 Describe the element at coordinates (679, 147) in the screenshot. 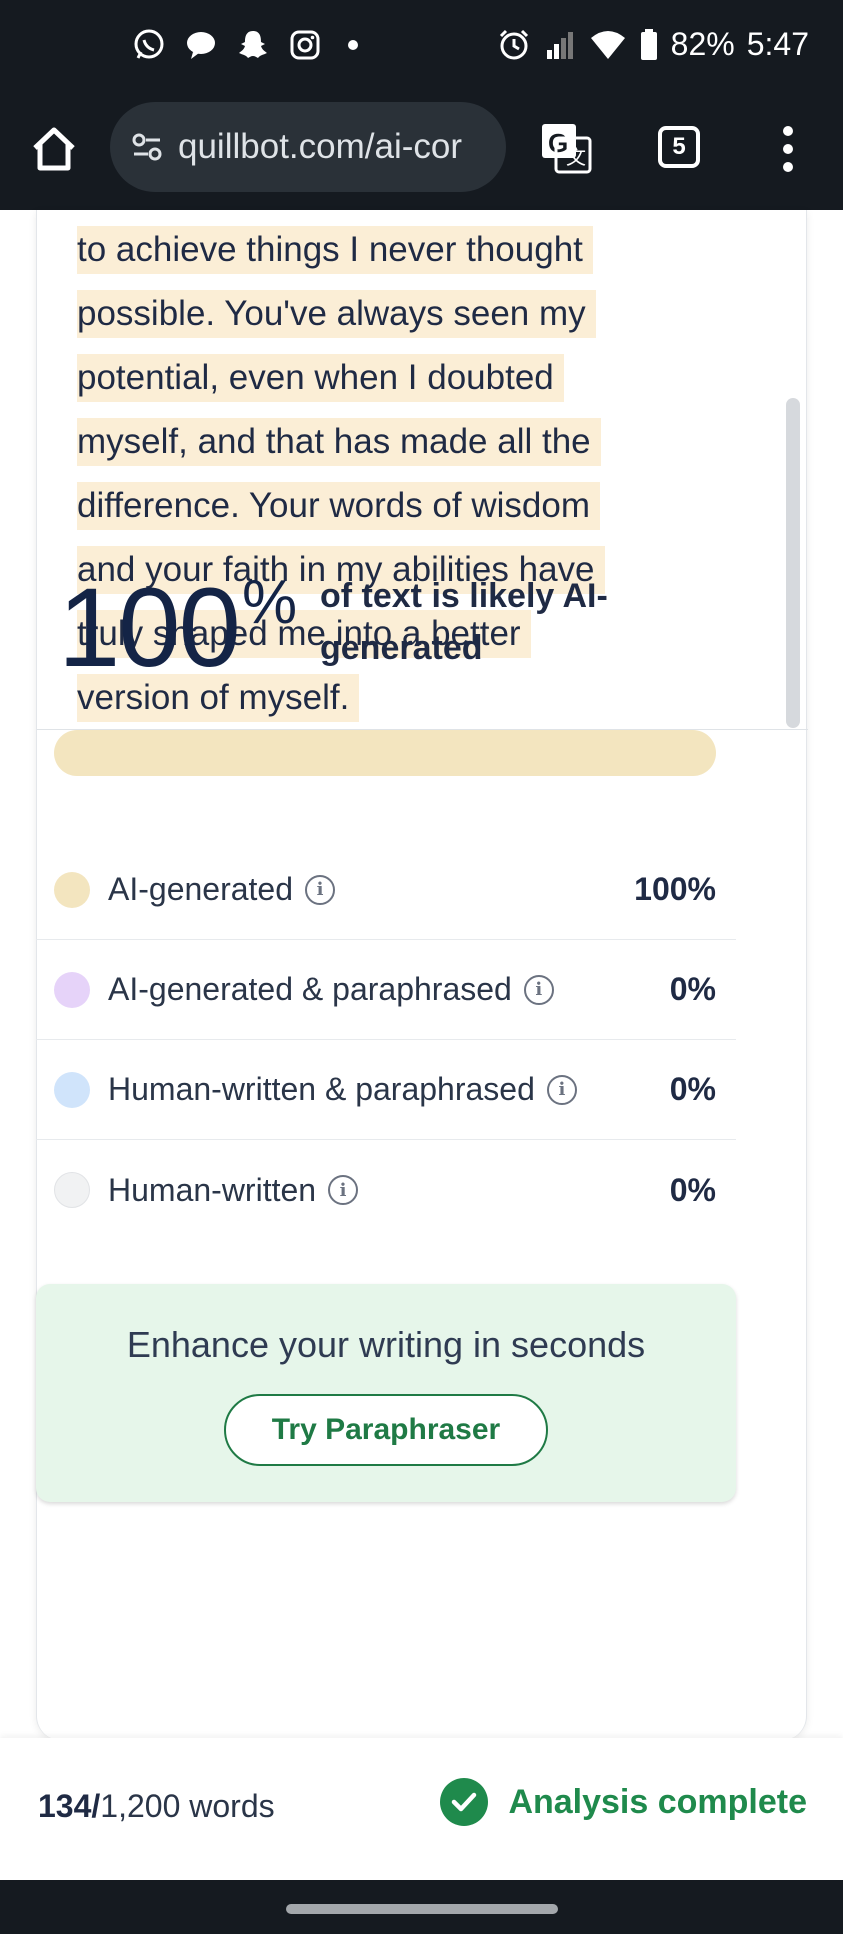

I see `tab-switcher-button: 5` at that location.